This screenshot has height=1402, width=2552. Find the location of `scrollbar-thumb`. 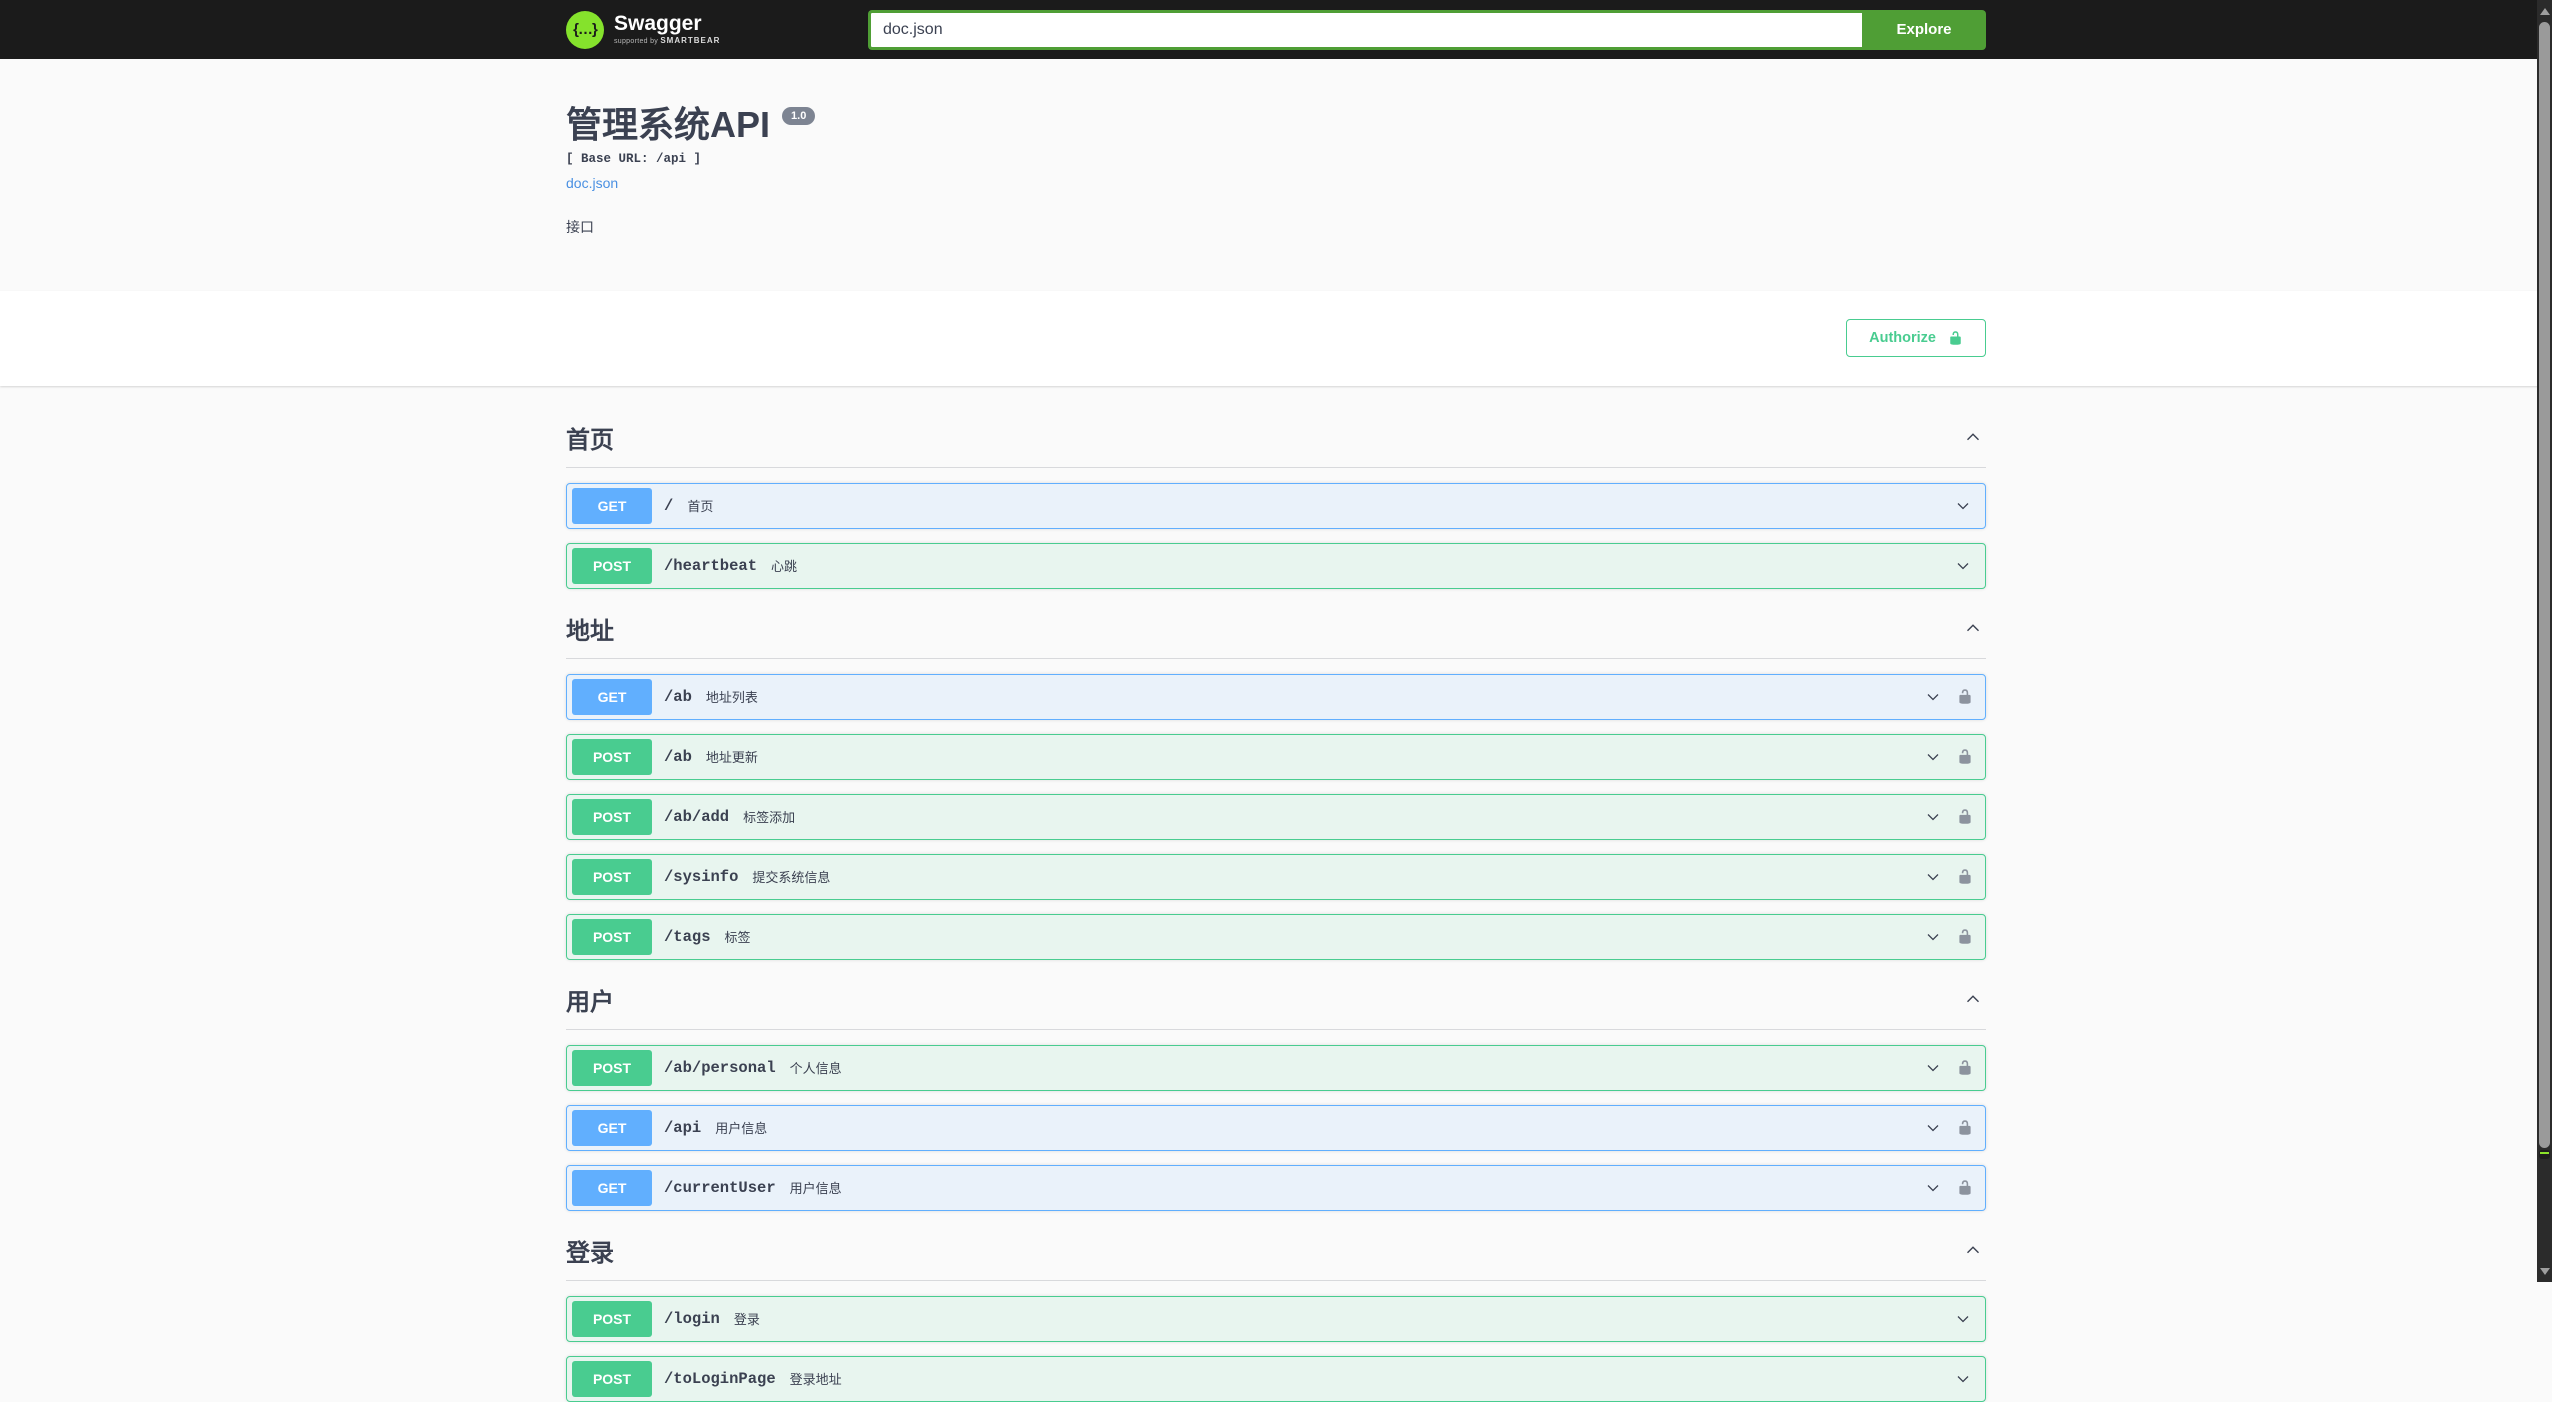

scrollbar-thumb is located at coordinates (2544, 585).